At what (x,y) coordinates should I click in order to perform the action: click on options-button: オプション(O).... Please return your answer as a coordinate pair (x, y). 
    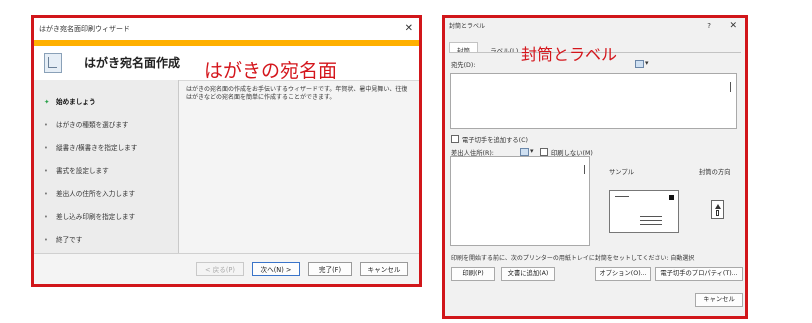
    Looking at the image, I should click on (623, 274).